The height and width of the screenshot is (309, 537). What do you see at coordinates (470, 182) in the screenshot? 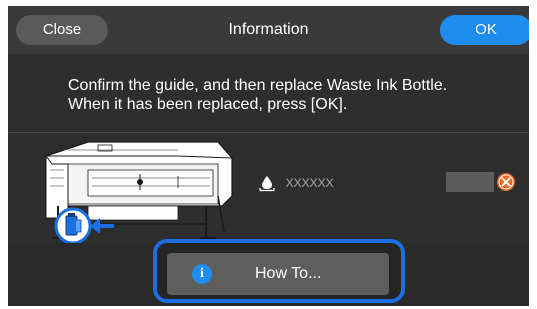
I see `ink-level-bar` at bounding box center [470, 182].